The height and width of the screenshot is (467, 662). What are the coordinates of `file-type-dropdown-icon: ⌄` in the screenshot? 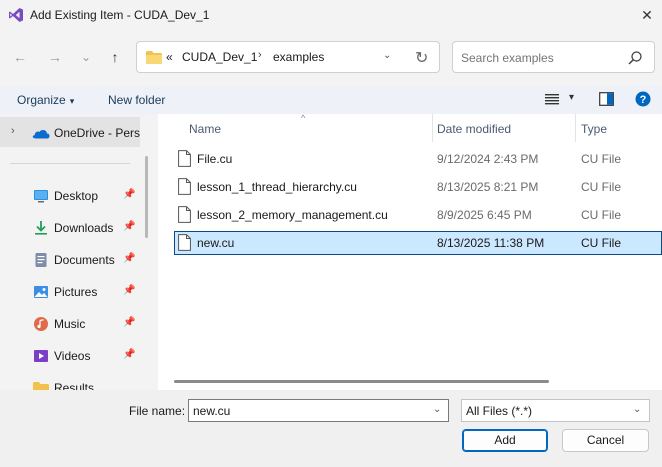 It's located at (637, 409).